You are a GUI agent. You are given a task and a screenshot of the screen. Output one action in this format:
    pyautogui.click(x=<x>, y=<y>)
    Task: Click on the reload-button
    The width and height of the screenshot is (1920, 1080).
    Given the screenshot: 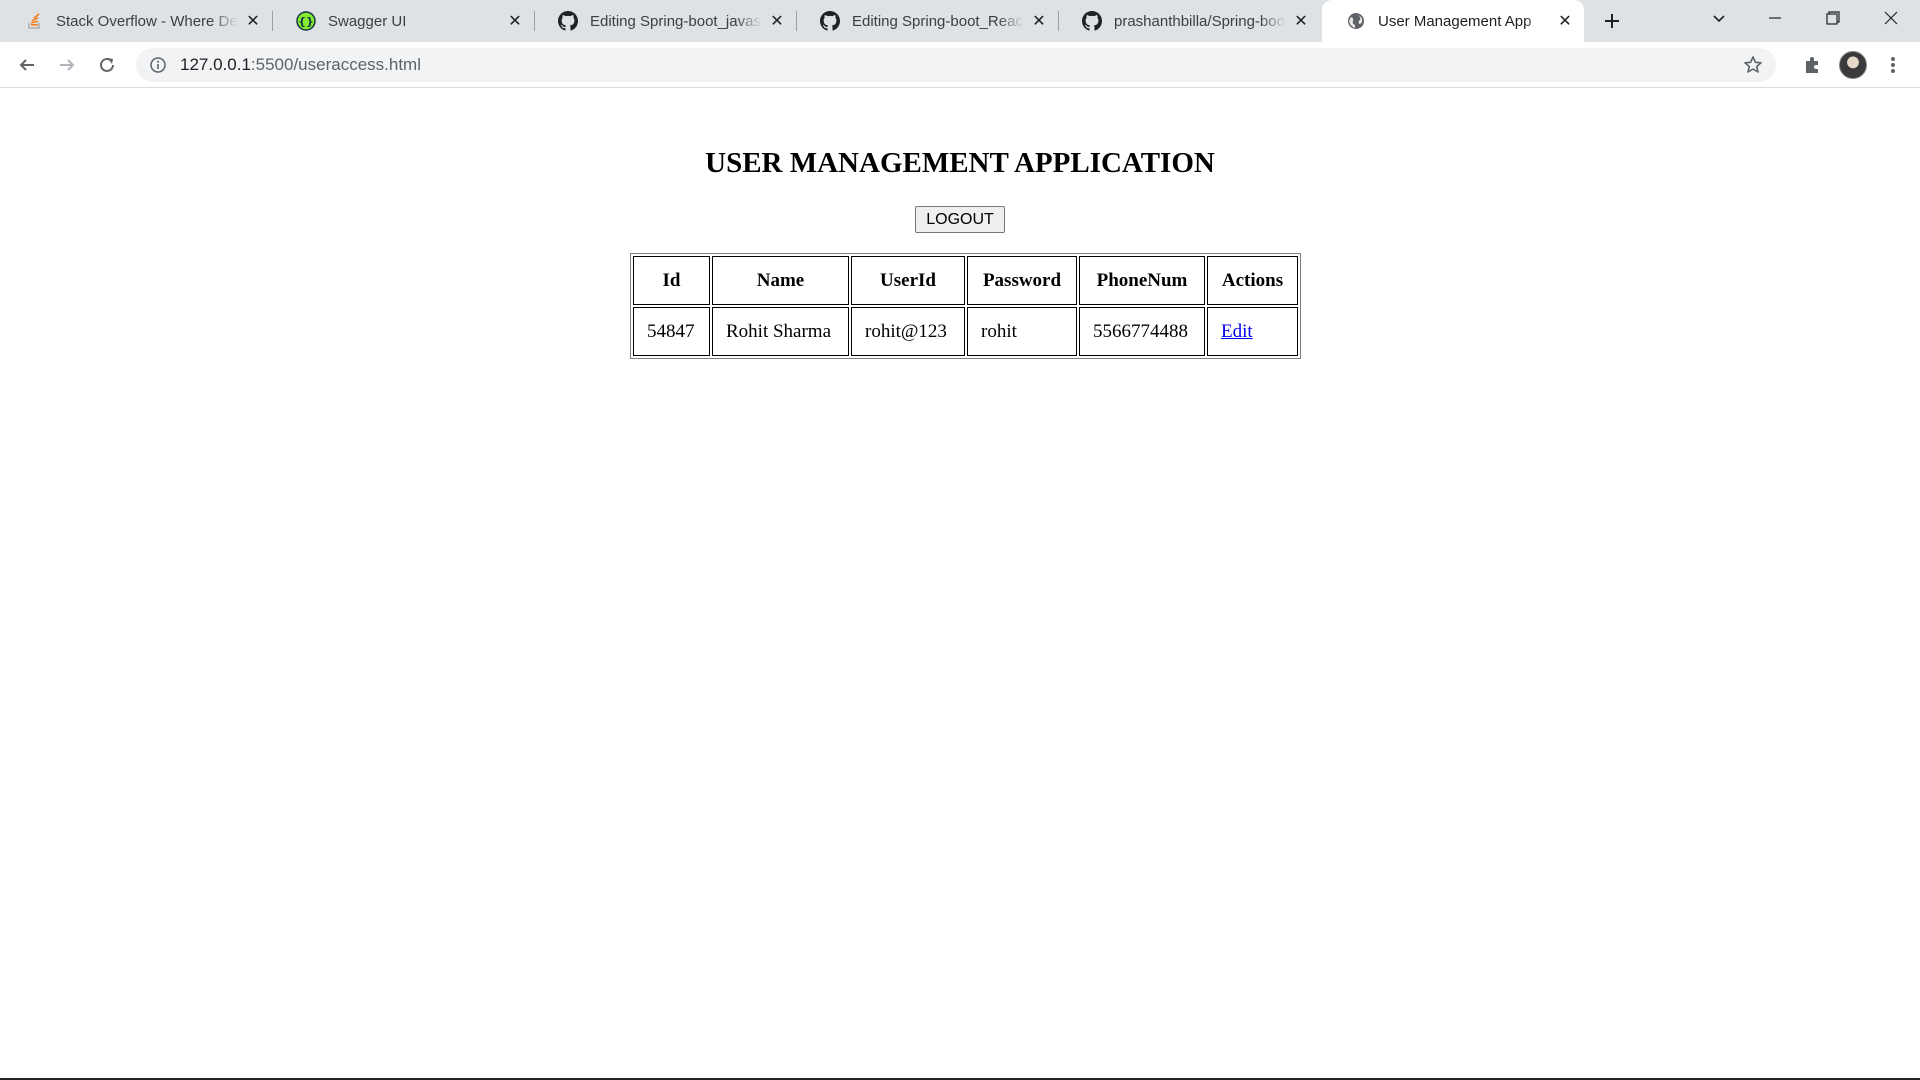 What is the action you would take?
    pyautogui.click(x=107, y=65)
    